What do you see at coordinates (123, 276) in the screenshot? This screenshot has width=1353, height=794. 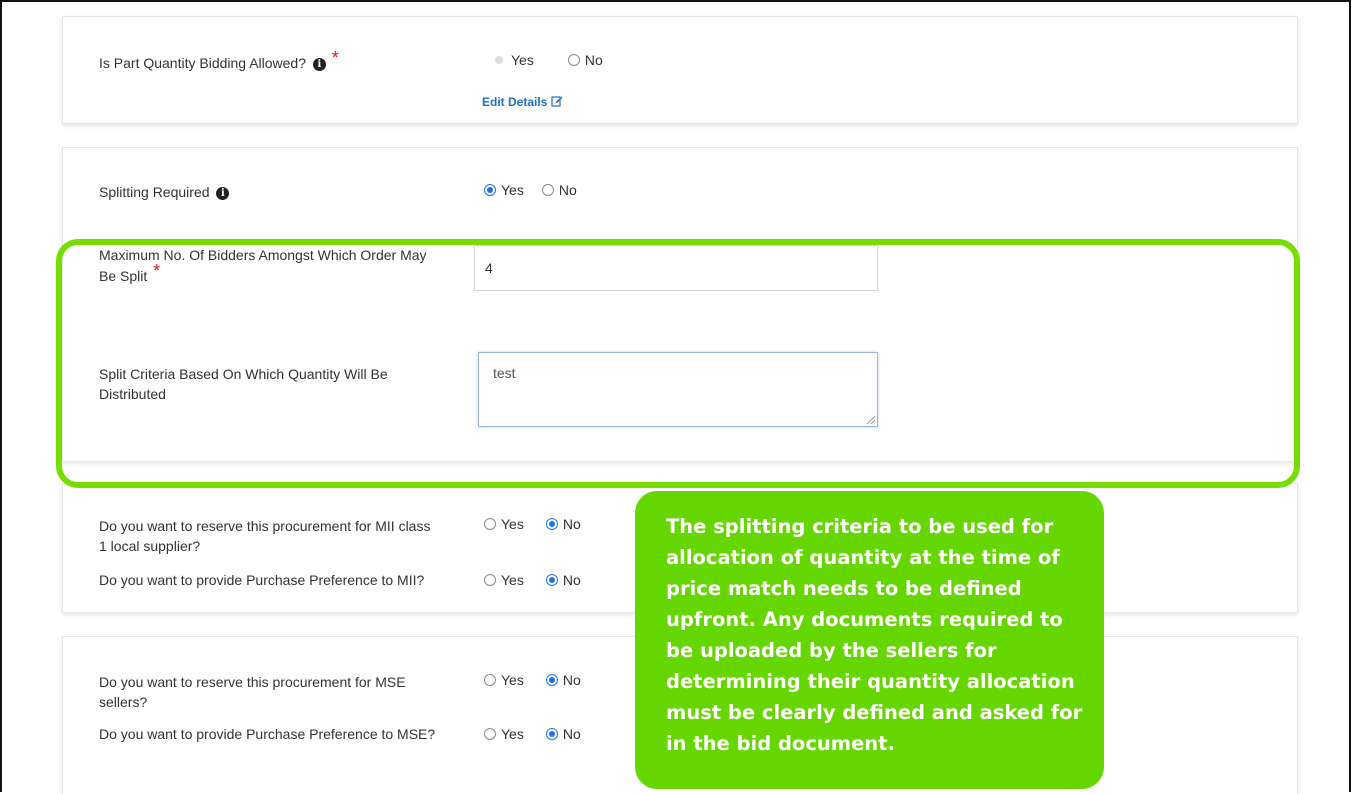 I see `max-bidders-label-line2: Be Split` at bounding box center [123, 276].